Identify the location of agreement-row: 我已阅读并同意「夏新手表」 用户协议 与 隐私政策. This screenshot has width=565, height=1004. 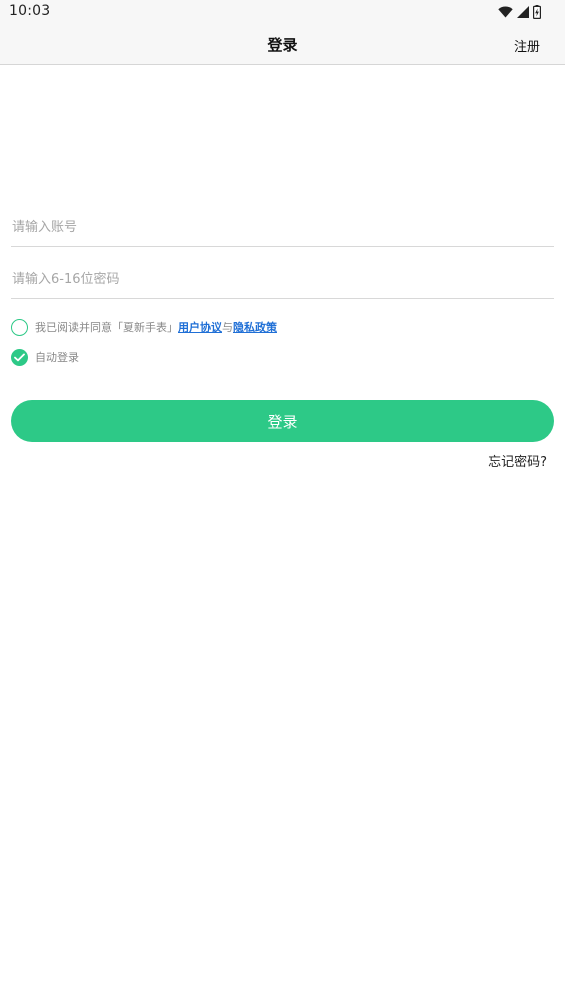
(144, 327).